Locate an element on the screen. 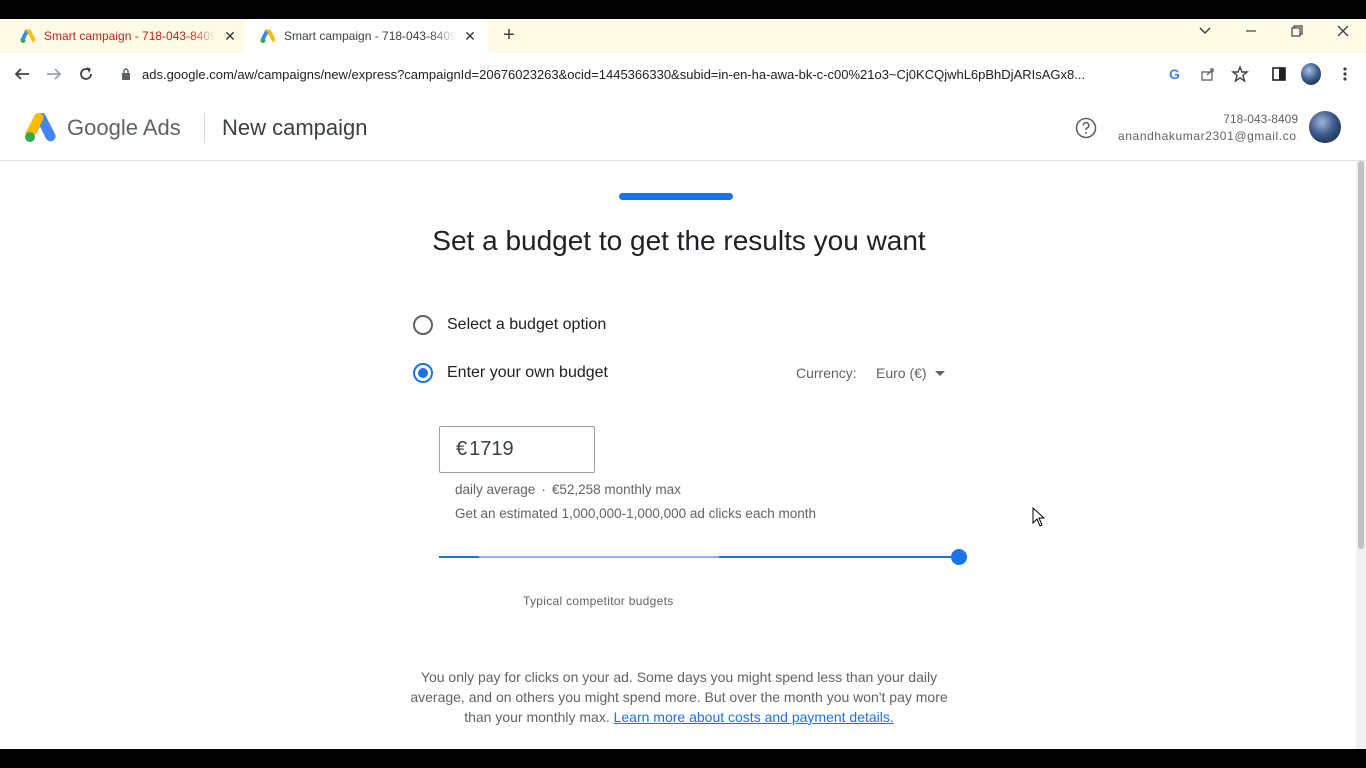 This screenshot has height=768, width=1366. budget-slider is located at coordinates (703, 557).